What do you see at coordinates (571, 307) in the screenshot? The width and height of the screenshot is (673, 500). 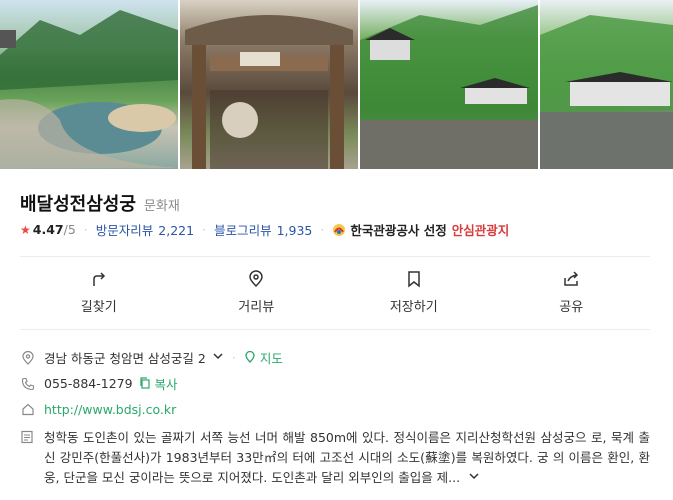 I see `share-label: 공유` at bounding box center [571, 307].